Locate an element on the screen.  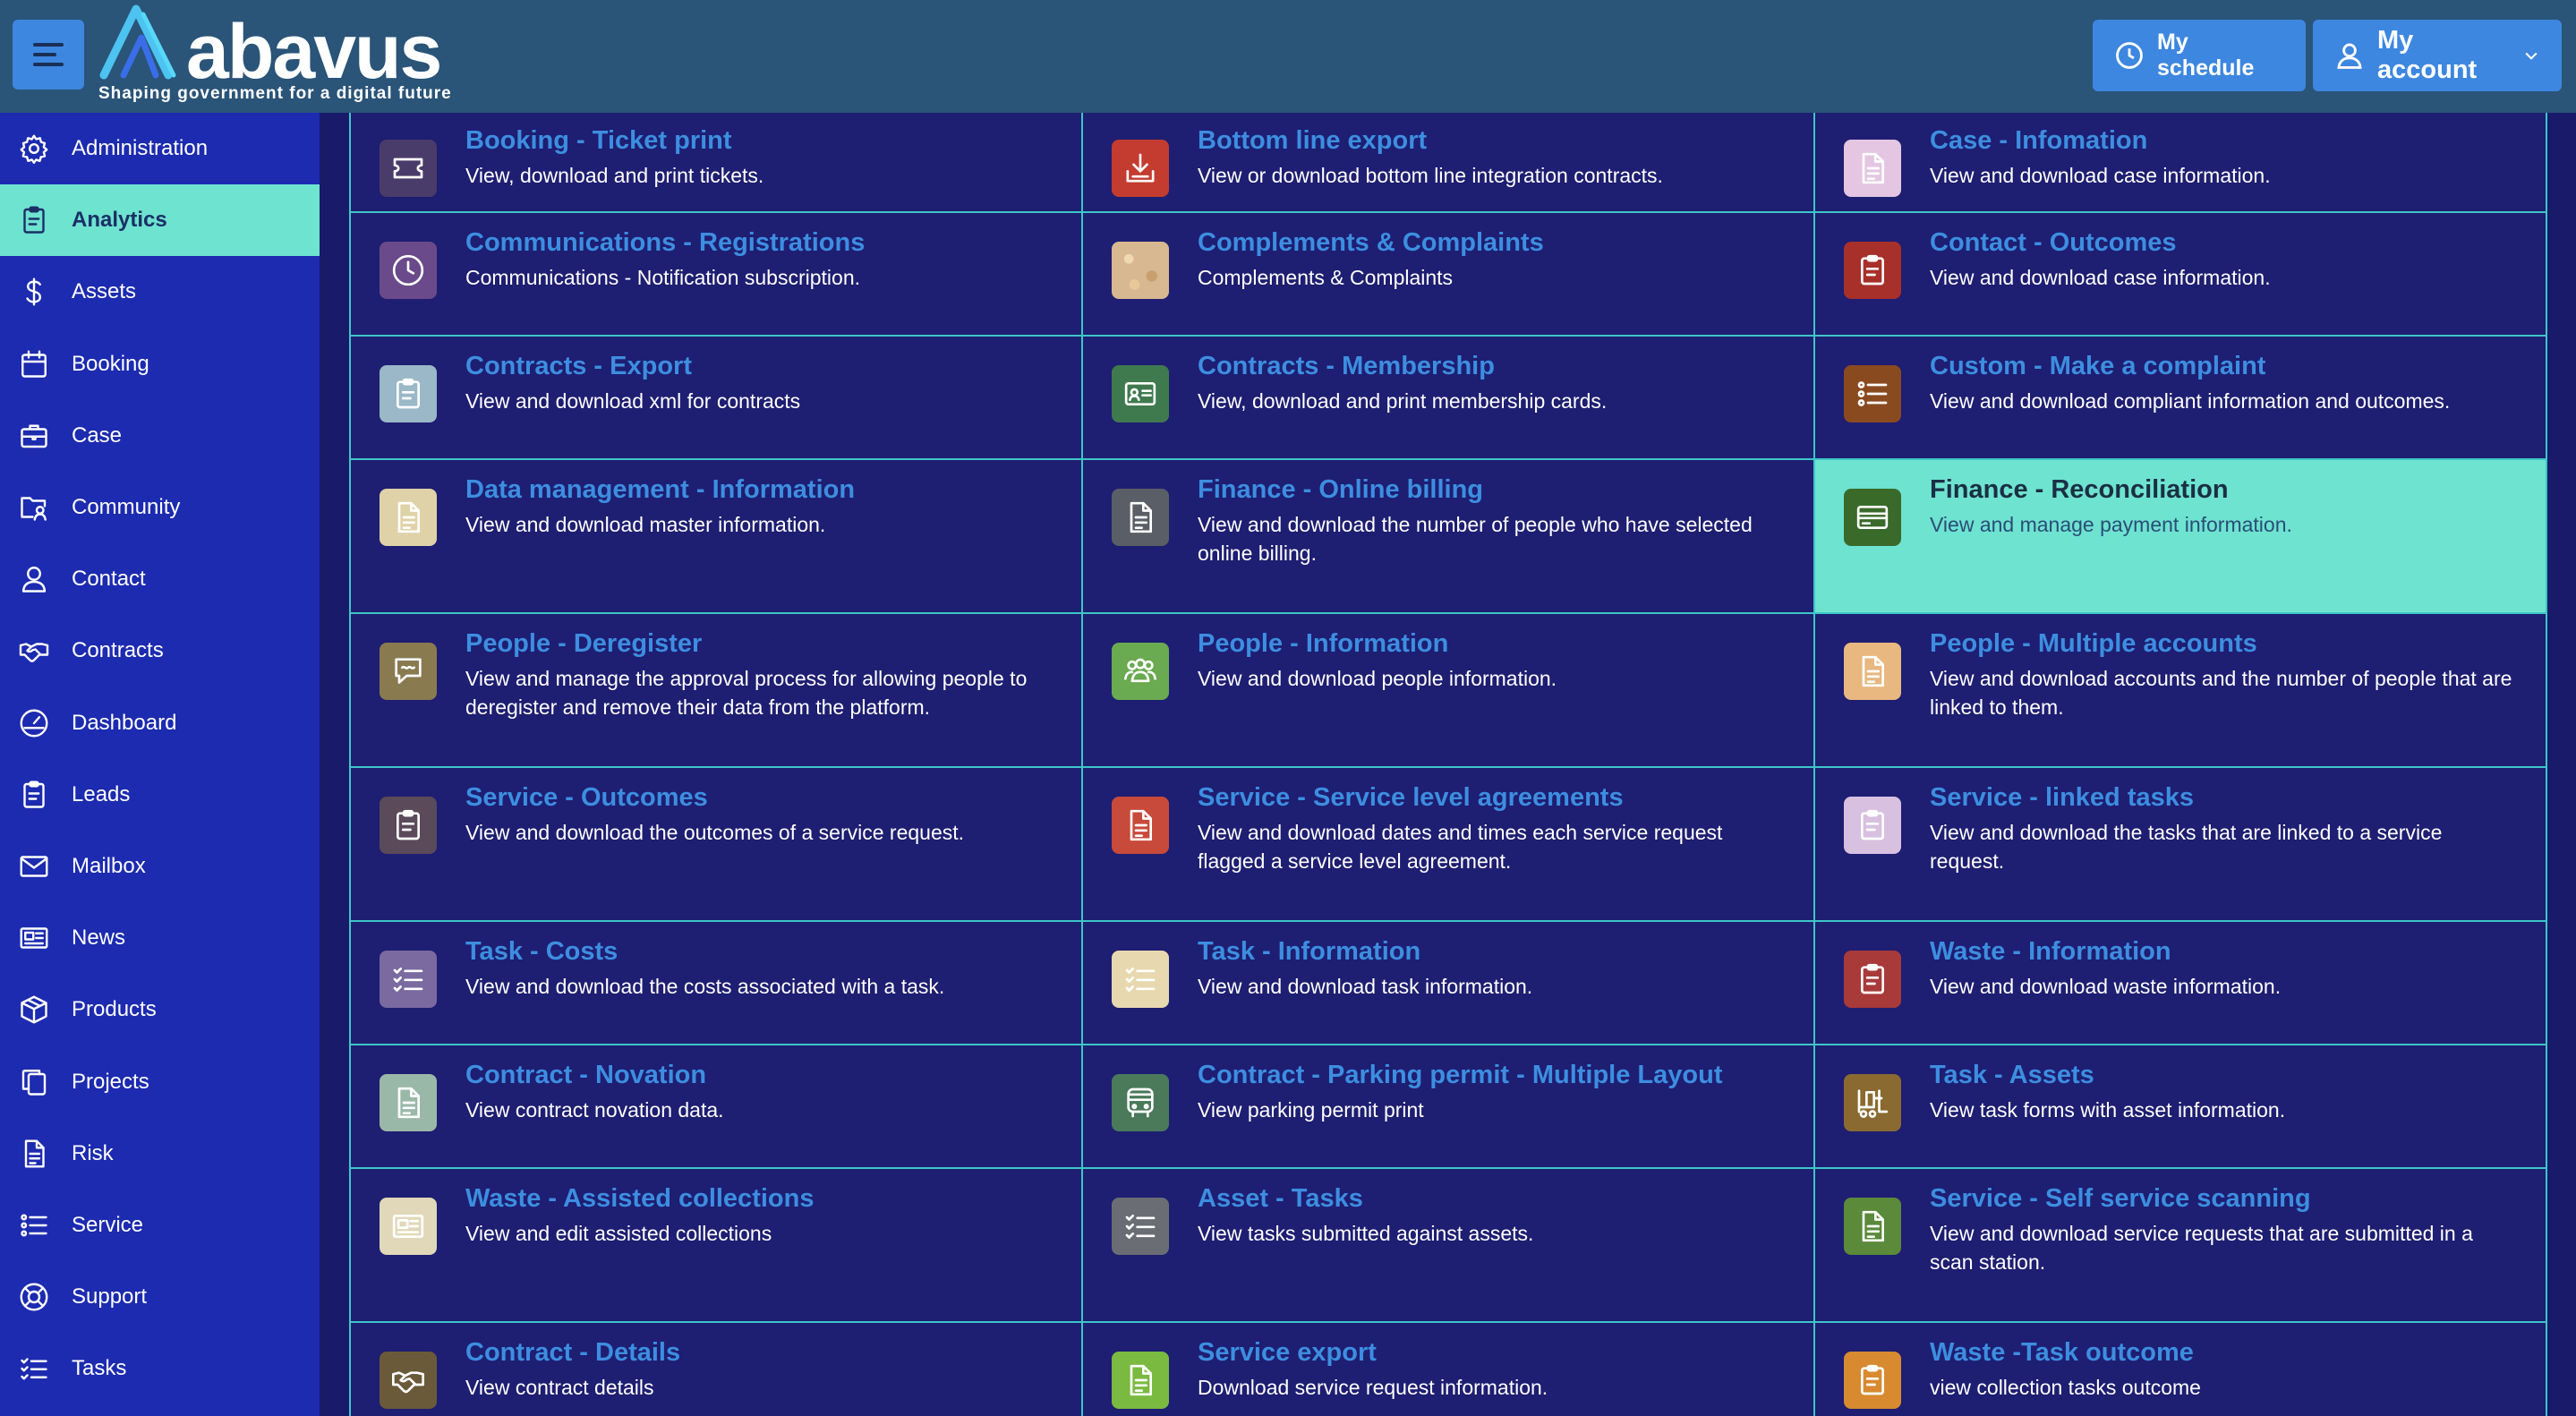
report-card-title: Asset - Tasks is located at coordinates (1492, 1198).